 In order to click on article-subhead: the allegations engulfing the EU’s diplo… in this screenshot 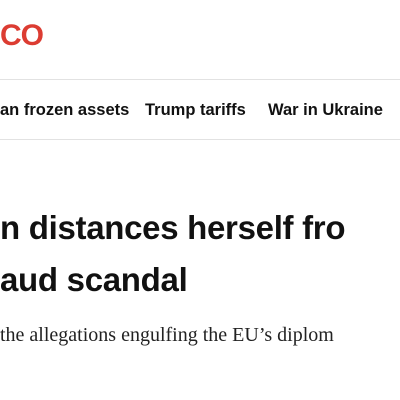, I will do `click(167, 335)`.